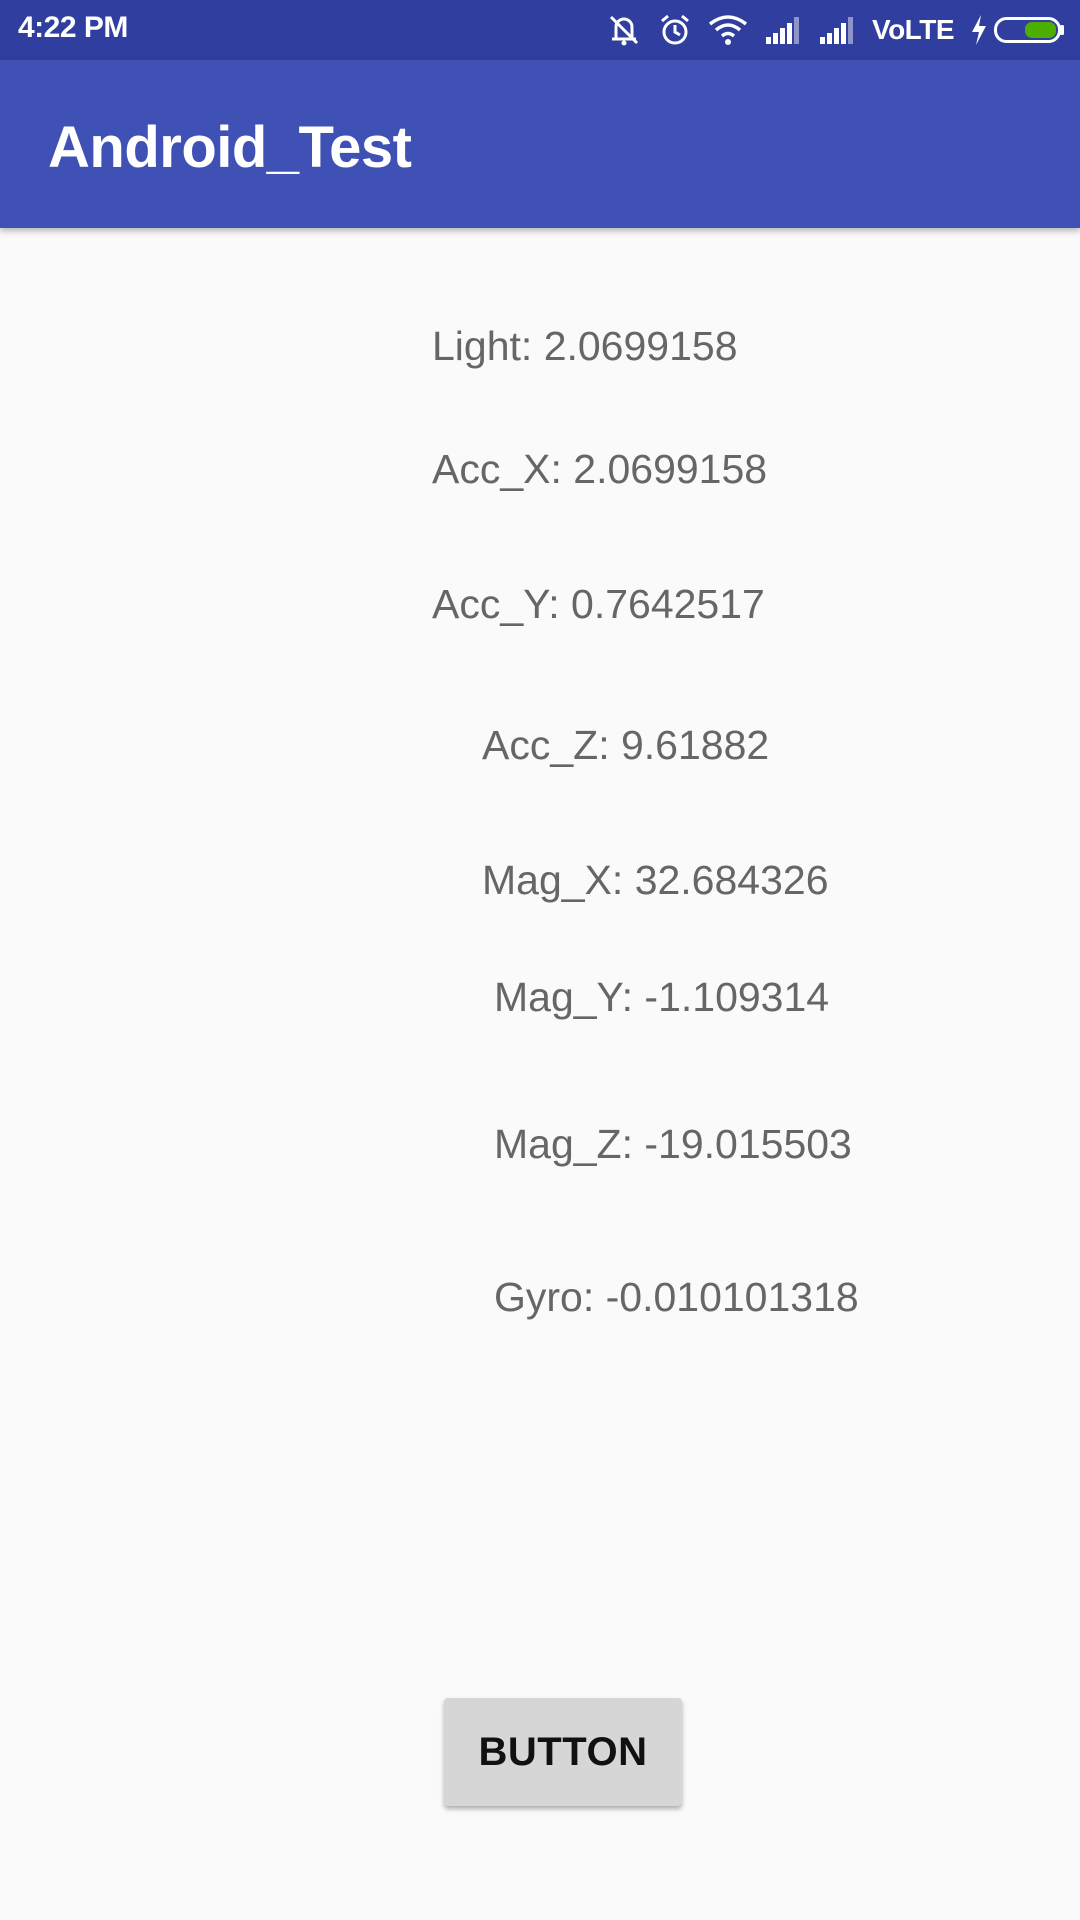 The height and width of the screenshot is (1920, 1080). Describe the element at coordinates (655, 880) in the screenshot. I see `mag-x-reading: Mag_X: 32.684326` at that location.